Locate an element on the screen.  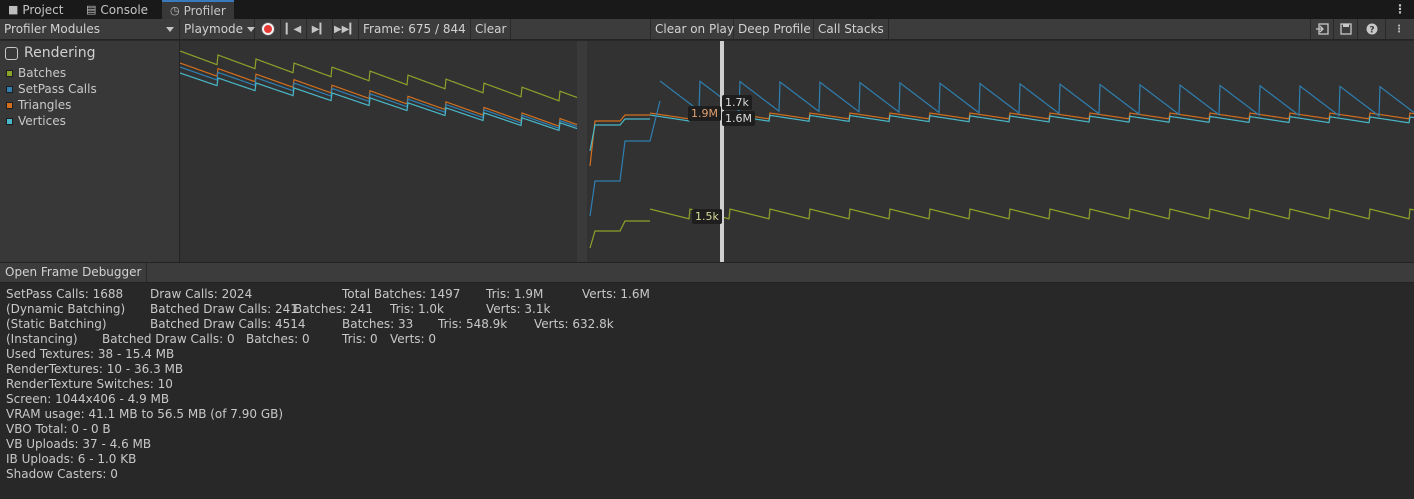
stat-total-batches: Total Batches: 1497 is located at coordinates (401, 294).